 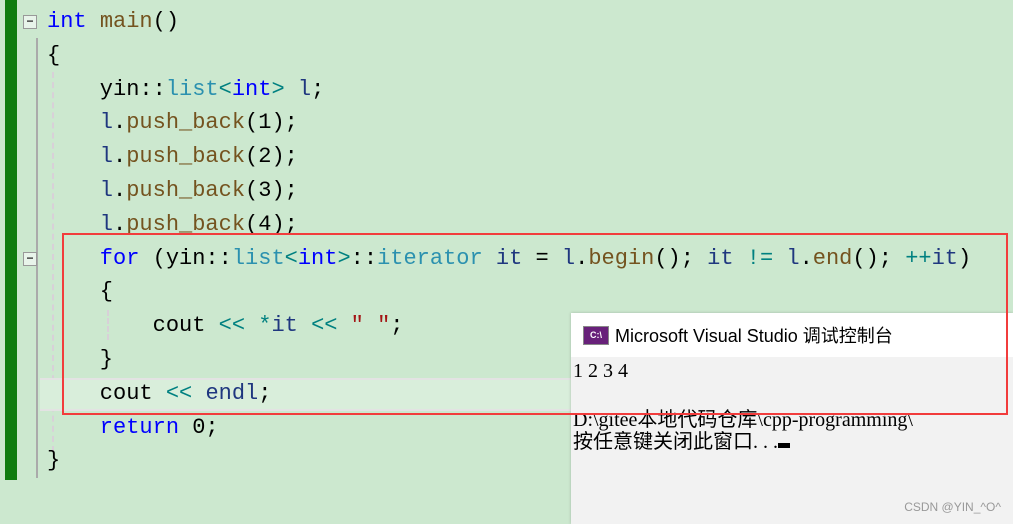 I want to click on code-line: l.push_back(1);, so click(x=172, y=123).